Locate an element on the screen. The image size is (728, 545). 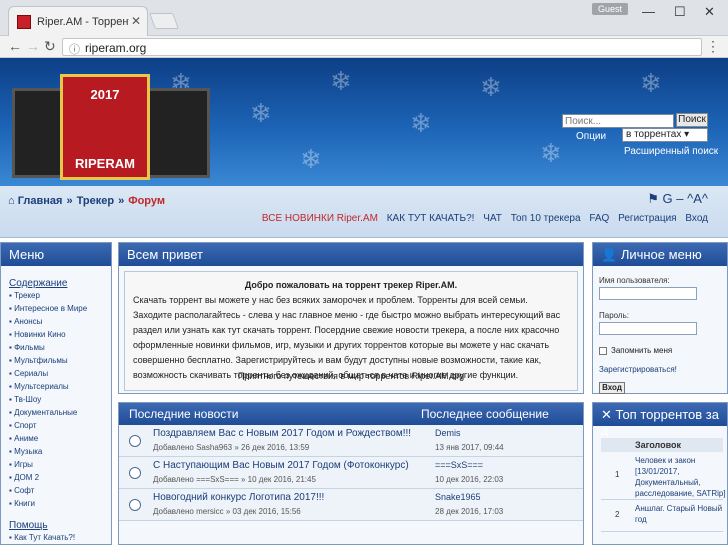
menu-item: ▪ Фильмы is located at coordinates (60, 347).